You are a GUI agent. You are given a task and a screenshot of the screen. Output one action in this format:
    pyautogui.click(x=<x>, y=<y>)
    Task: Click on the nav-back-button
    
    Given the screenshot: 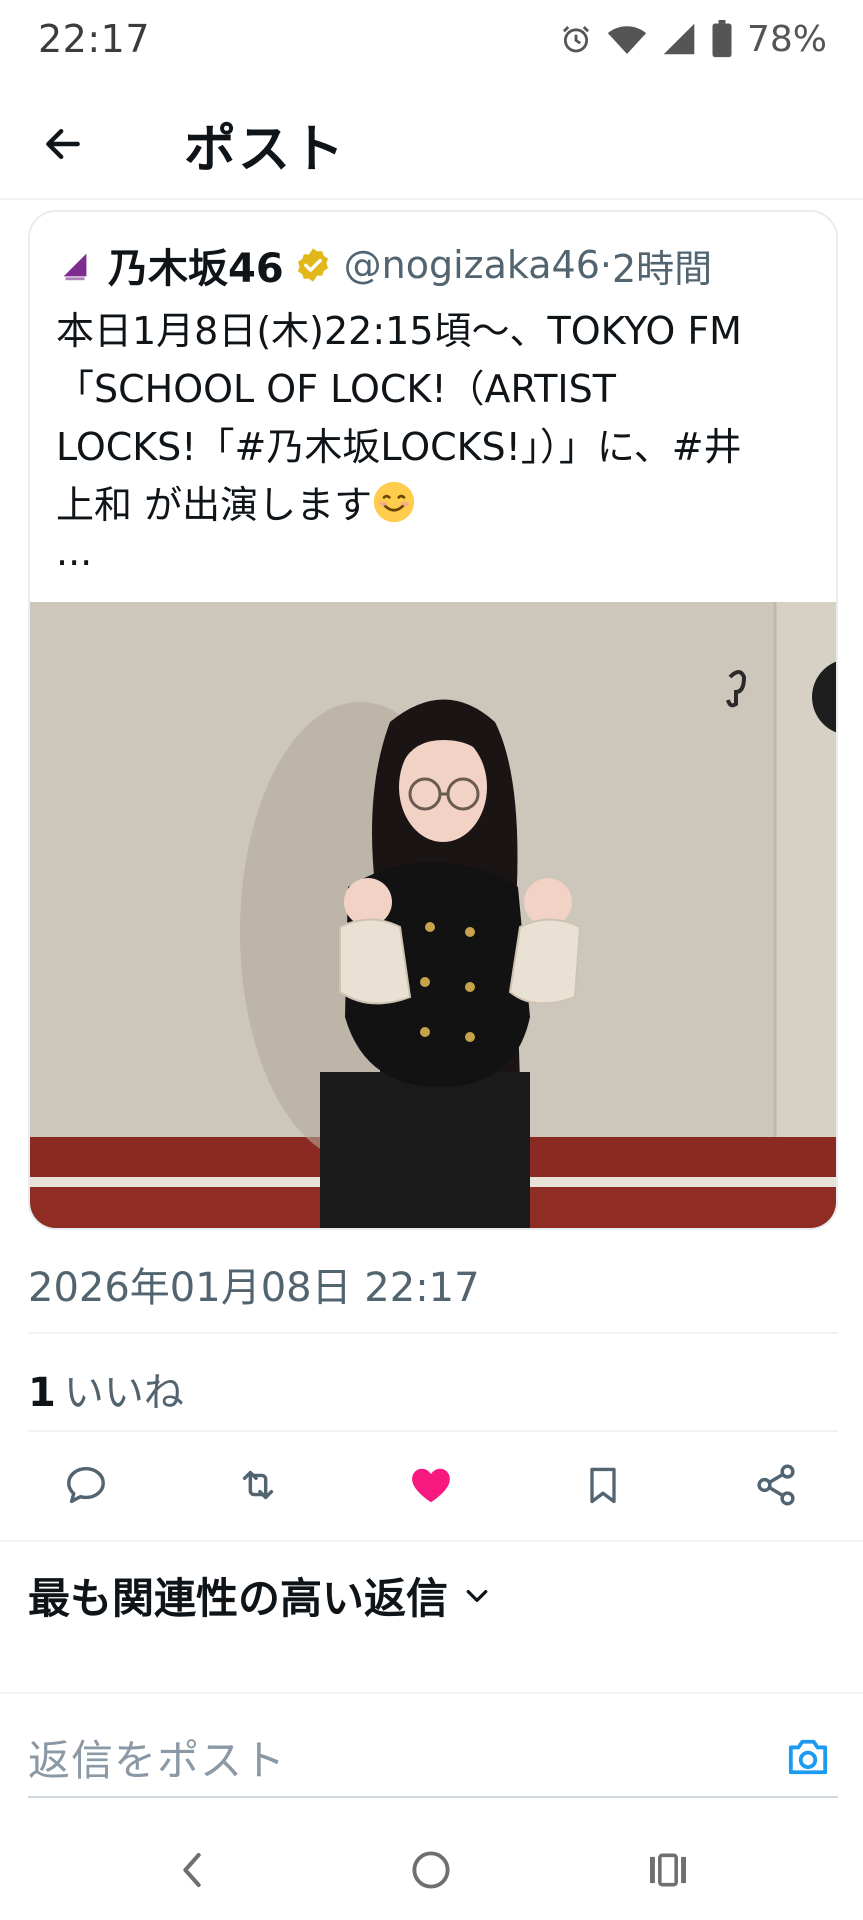 What is the action you would take?
    pyautogui.click(x=192, y=1870)
    